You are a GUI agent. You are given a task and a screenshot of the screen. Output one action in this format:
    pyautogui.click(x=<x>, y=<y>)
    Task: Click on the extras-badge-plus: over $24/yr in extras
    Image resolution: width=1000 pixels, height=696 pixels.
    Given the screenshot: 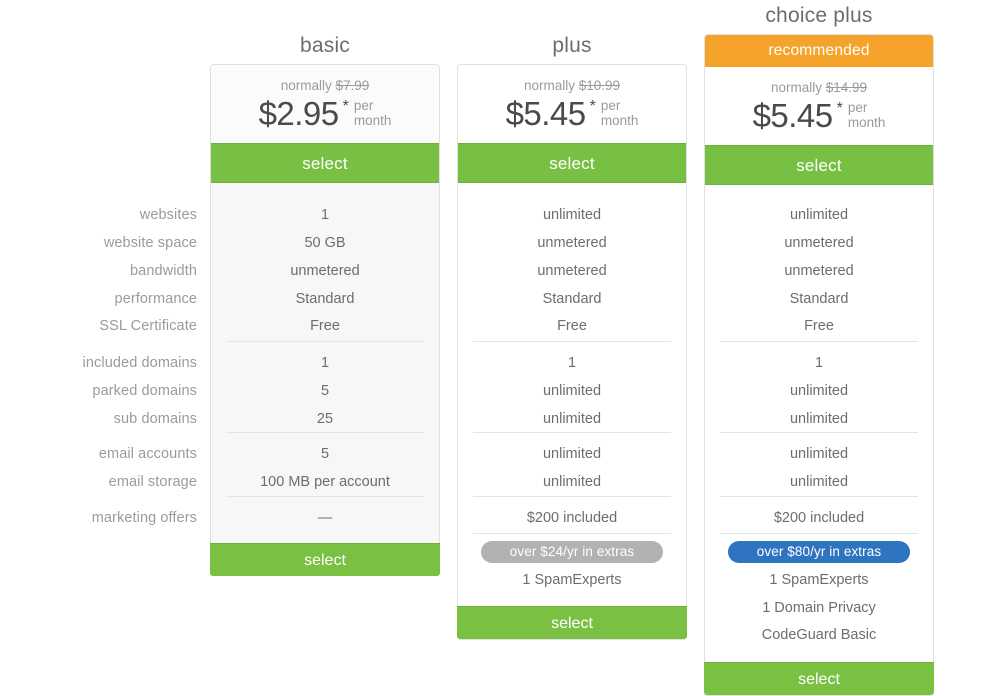 What is the action you would take?
    pyautogui.click(x=572, y=552)
    